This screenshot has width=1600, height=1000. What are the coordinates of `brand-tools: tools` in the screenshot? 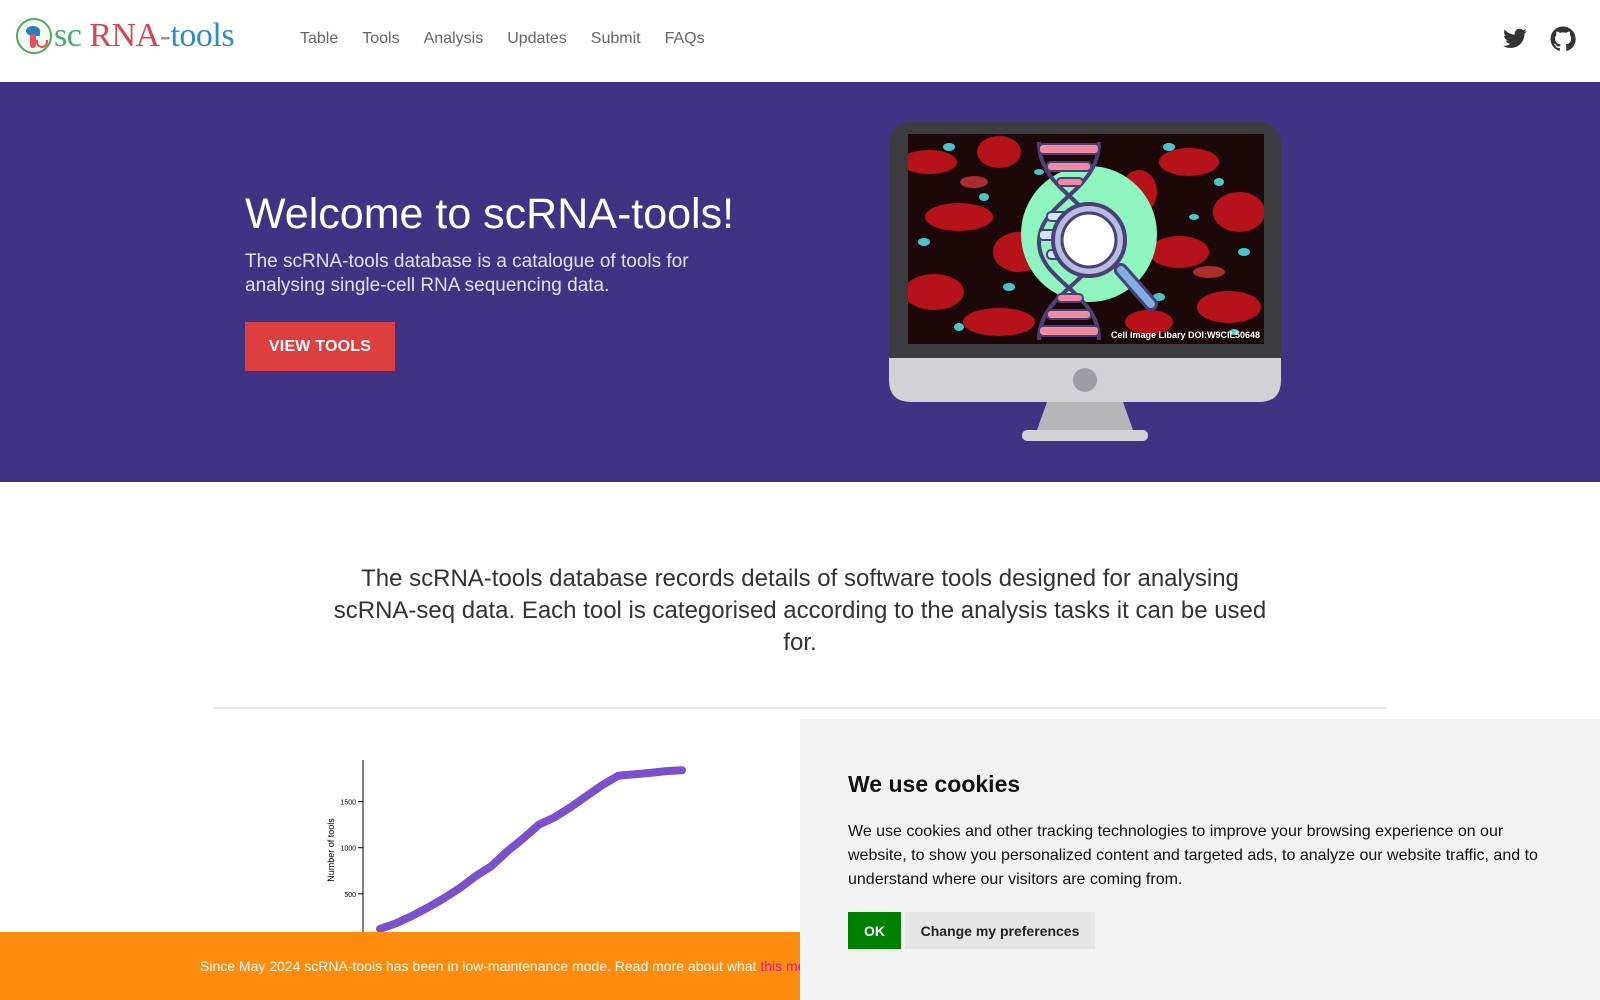 It's located at (202, 35).